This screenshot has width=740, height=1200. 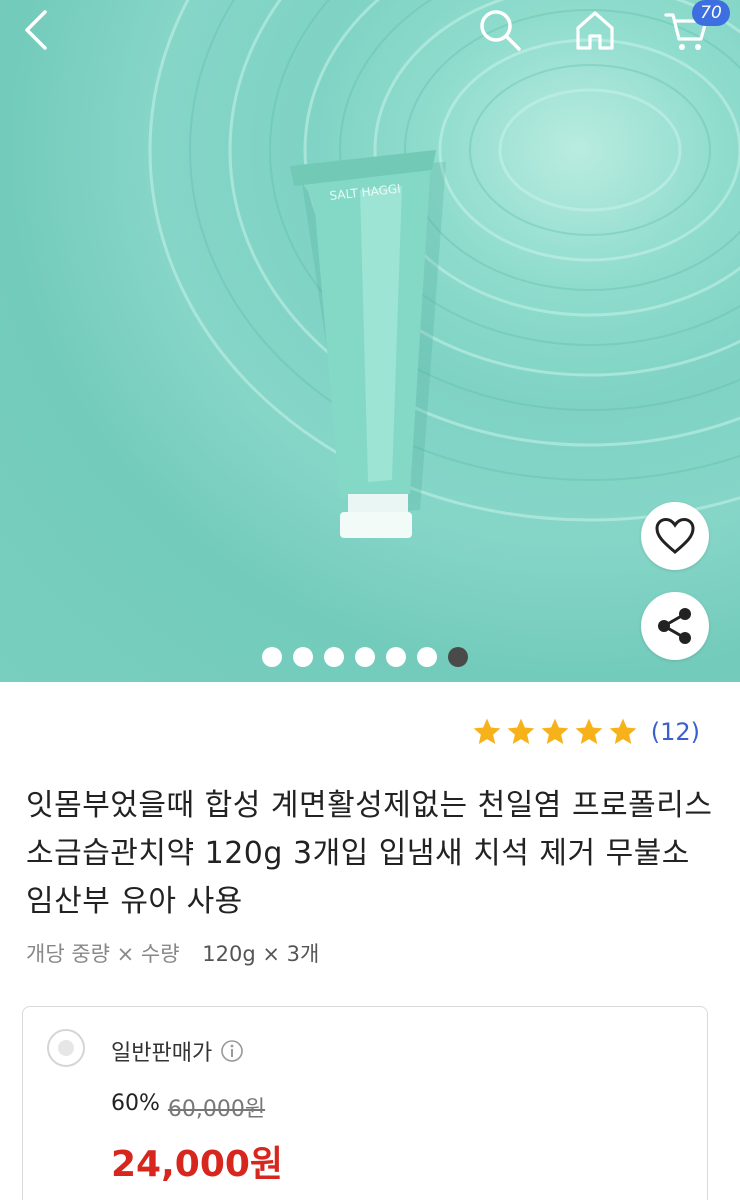 I want to click on spec-label: 개당 중량 × 수량, so click(x=103, y=954).